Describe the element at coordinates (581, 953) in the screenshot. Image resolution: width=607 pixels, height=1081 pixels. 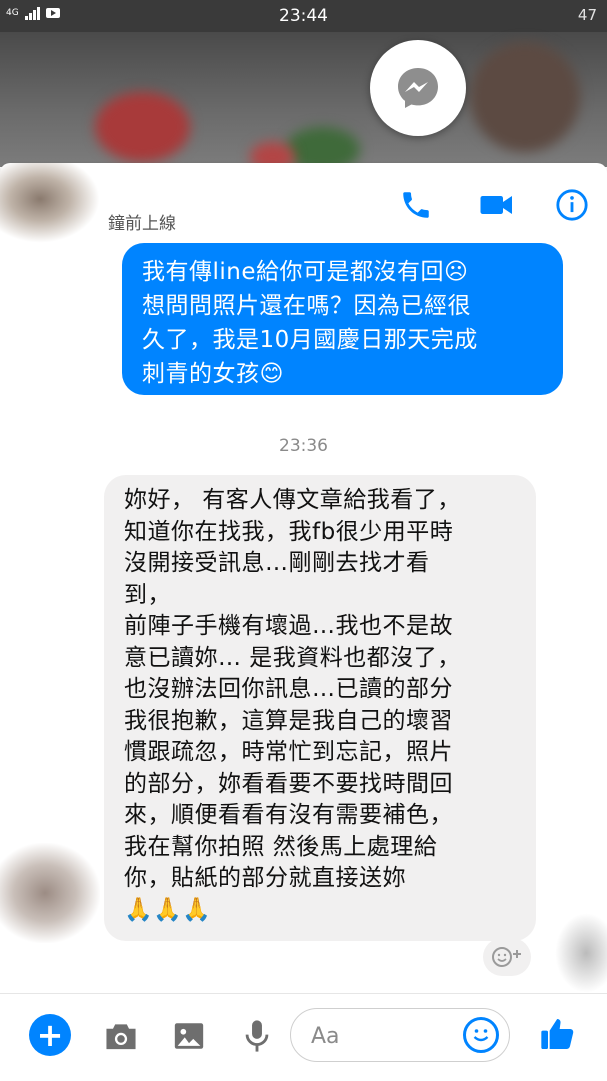
I see `read-receipt-avatar` at that location.